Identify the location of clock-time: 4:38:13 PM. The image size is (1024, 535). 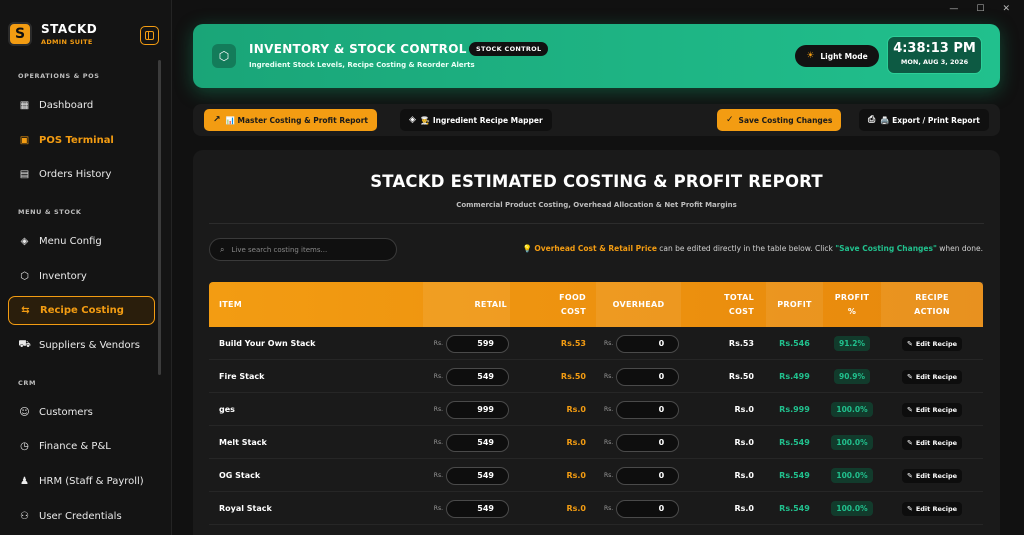
(934, 48).